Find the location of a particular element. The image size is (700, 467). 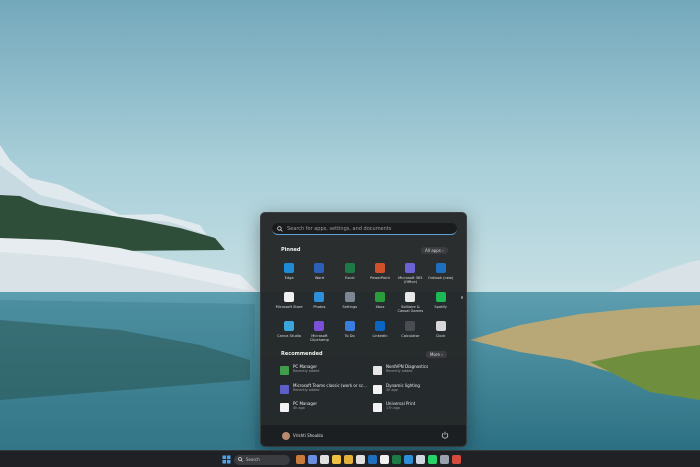

pinned-app-label: Microsoft 365 (Office) is located at coordinates (410, 280).